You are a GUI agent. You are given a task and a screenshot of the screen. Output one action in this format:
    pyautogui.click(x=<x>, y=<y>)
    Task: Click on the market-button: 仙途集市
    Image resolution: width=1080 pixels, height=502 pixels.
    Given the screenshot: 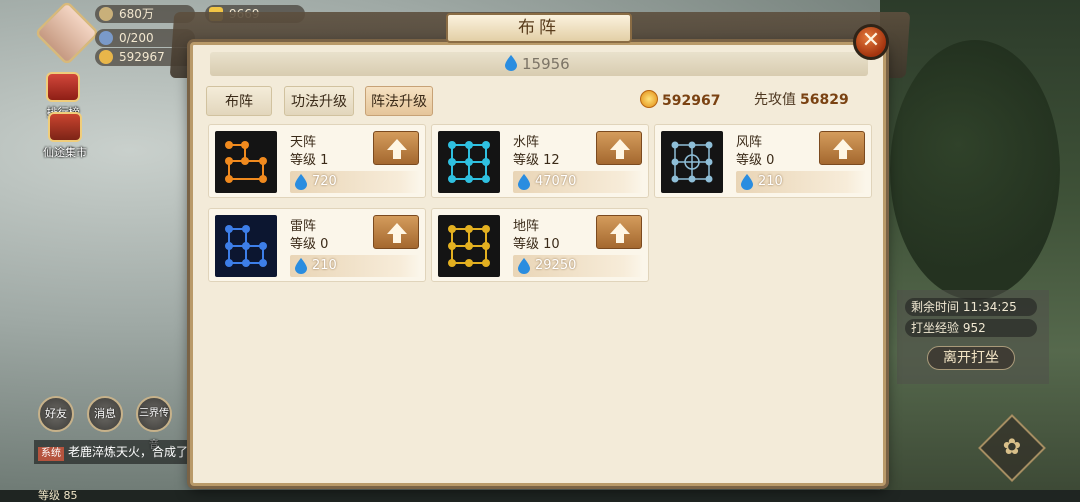 What is the action you would take?
    pyautogui.click(x=65, y=136)
    